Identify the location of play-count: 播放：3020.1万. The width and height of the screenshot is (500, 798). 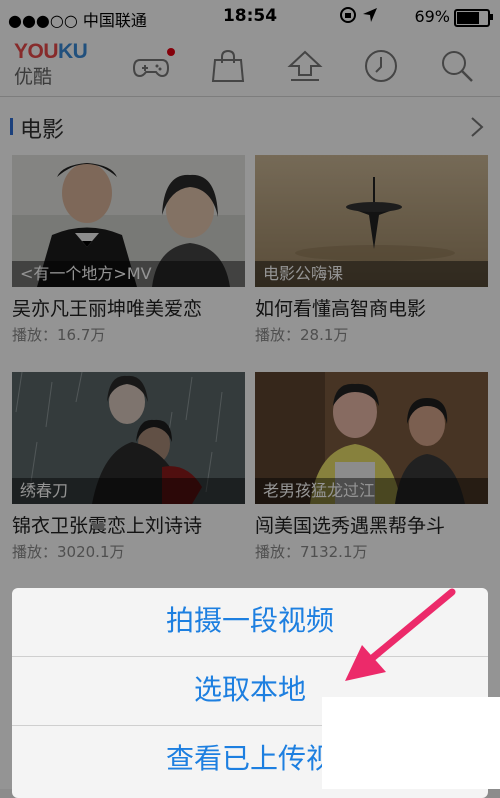
(68, 552).